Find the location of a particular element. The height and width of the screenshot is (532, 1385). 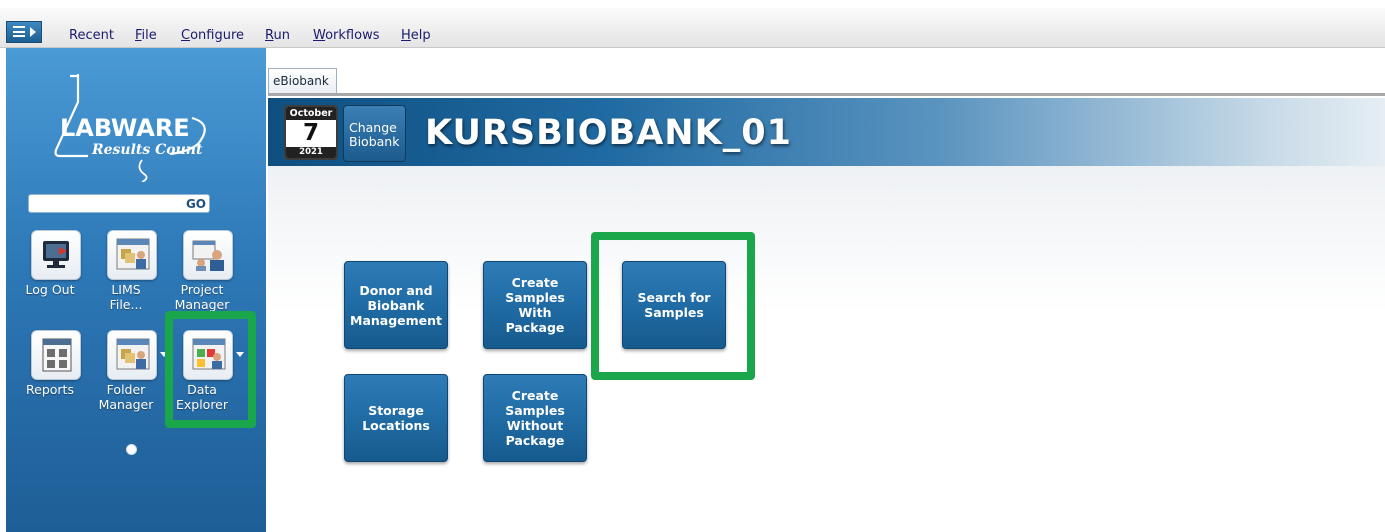

highlight-box-search-samples is located at coordinates (673, 306).